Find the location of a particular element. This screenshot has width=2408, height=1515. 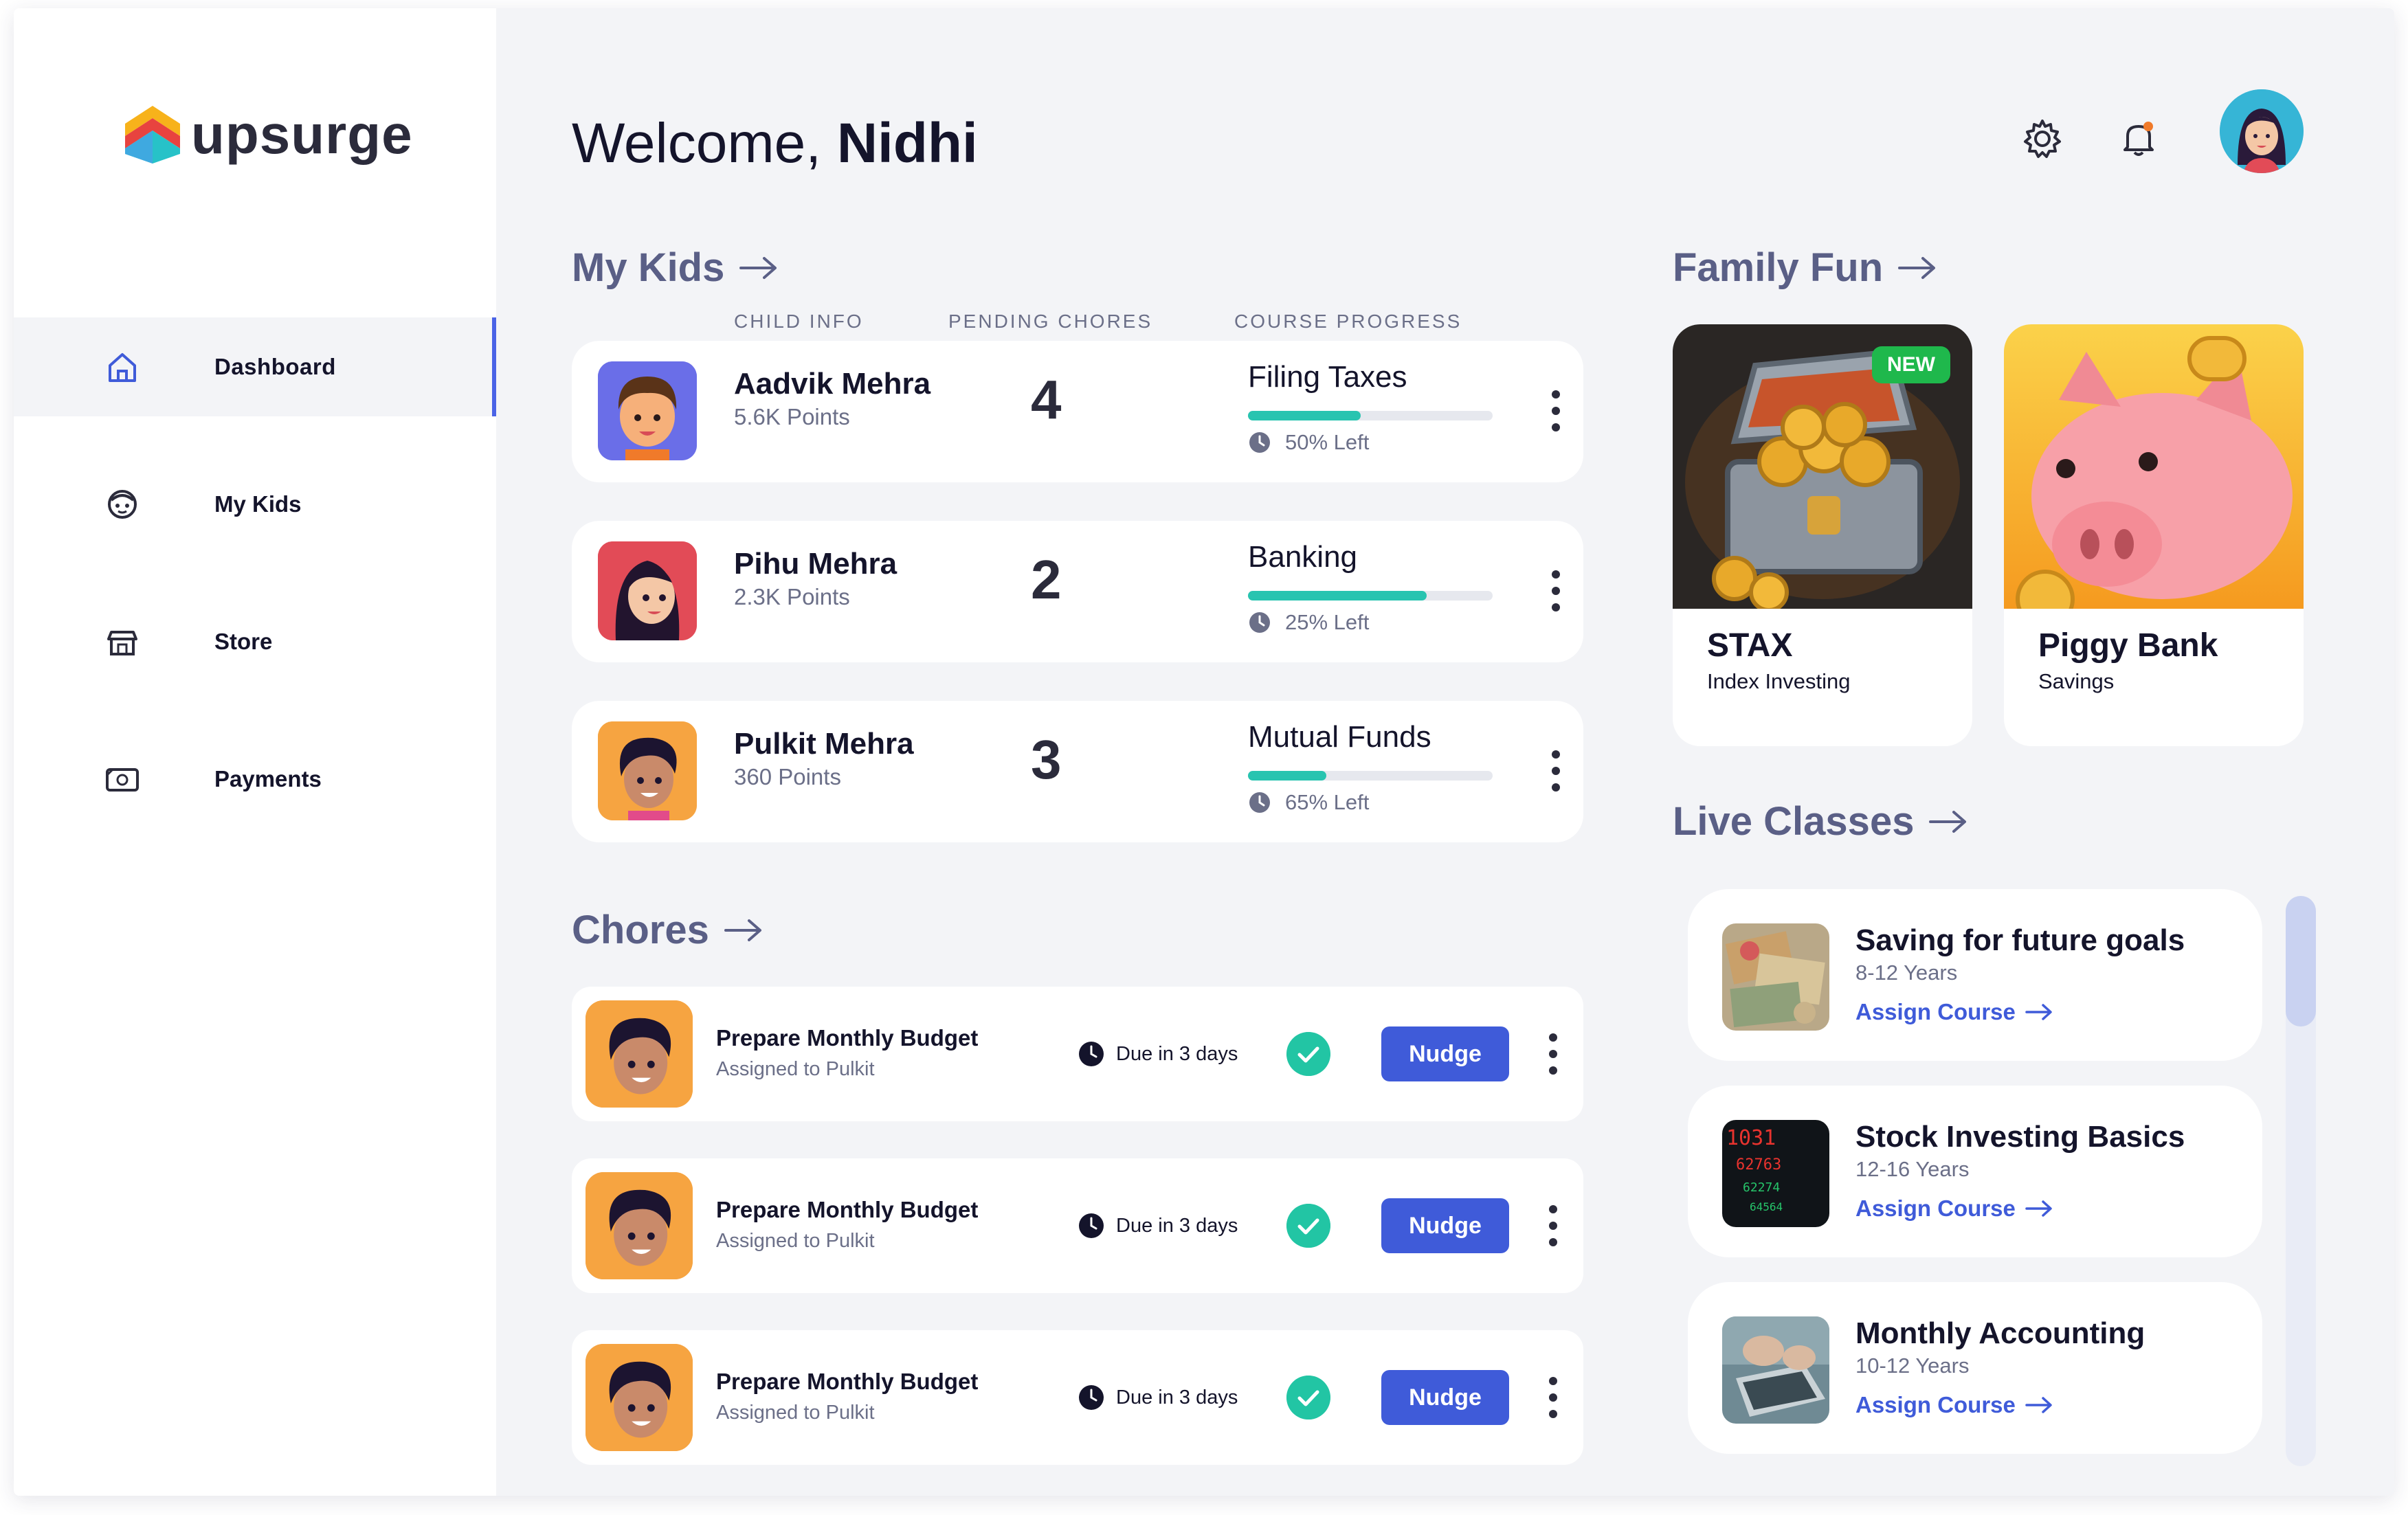

assign-course-label: Assign Course is located at coordinates (1936, 1011).